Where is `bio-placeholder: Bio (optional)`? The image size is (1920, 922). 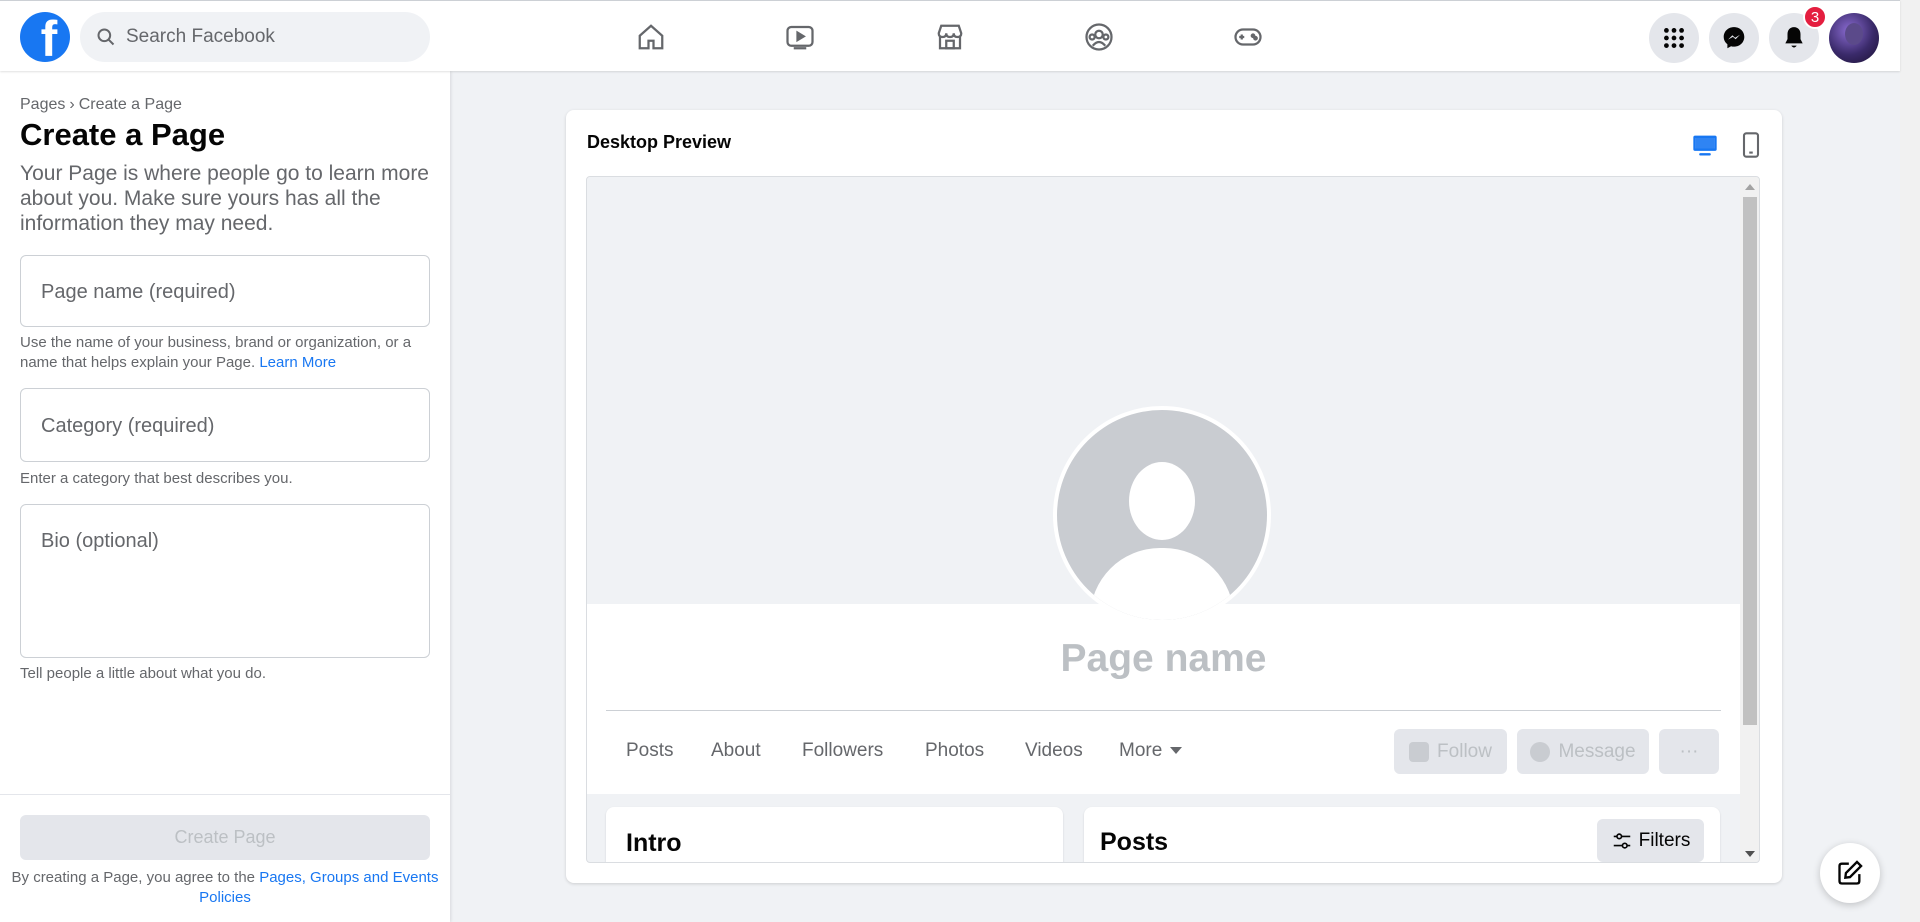
bio-placeholder: Bio (optional) is located at coordinates (100, 541).